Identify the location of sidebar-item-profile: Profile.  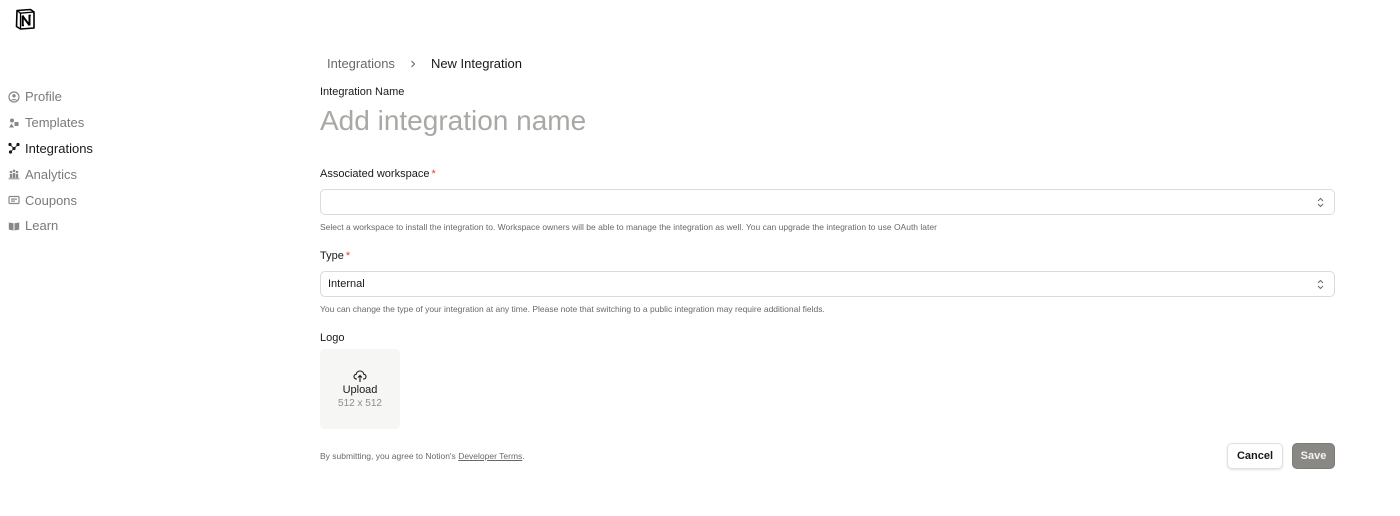
(50, 97).